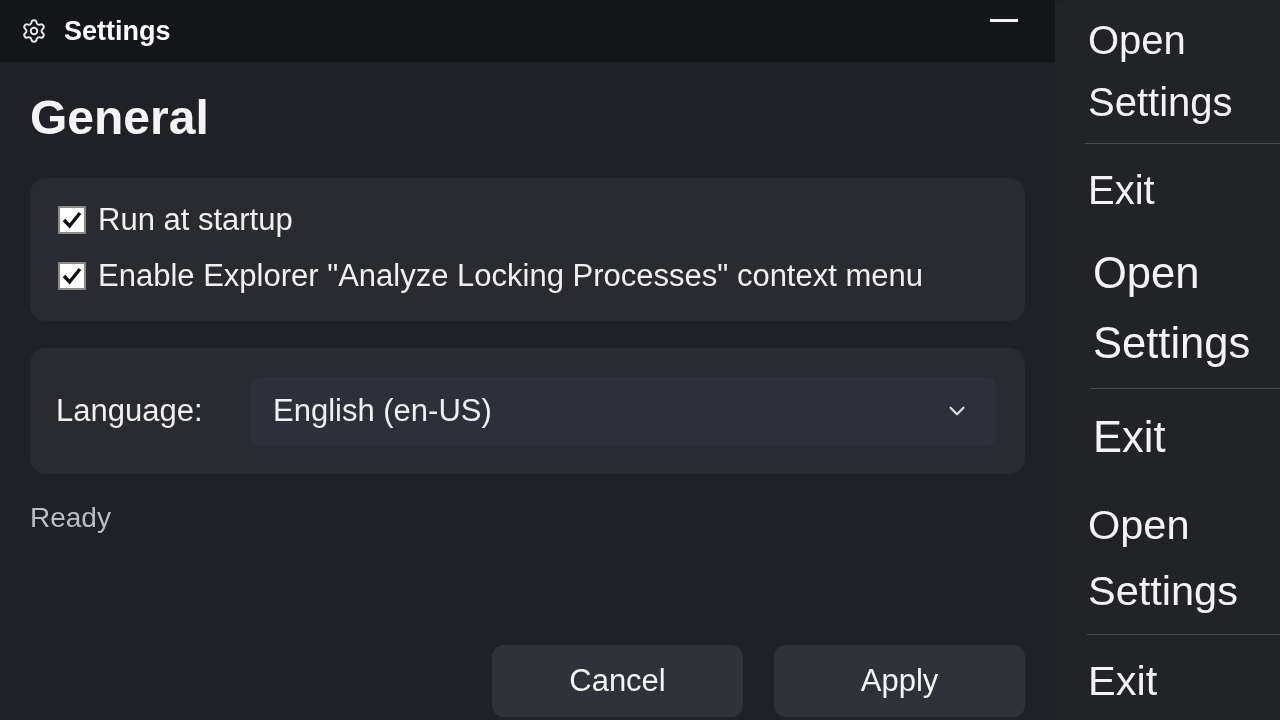 The height and width of the screenshot is (720, 1280). What do you see at coordinates (617, 681) in the screenshot?
I see `cancel-button: Cancel` at bounding box center [617, 681].